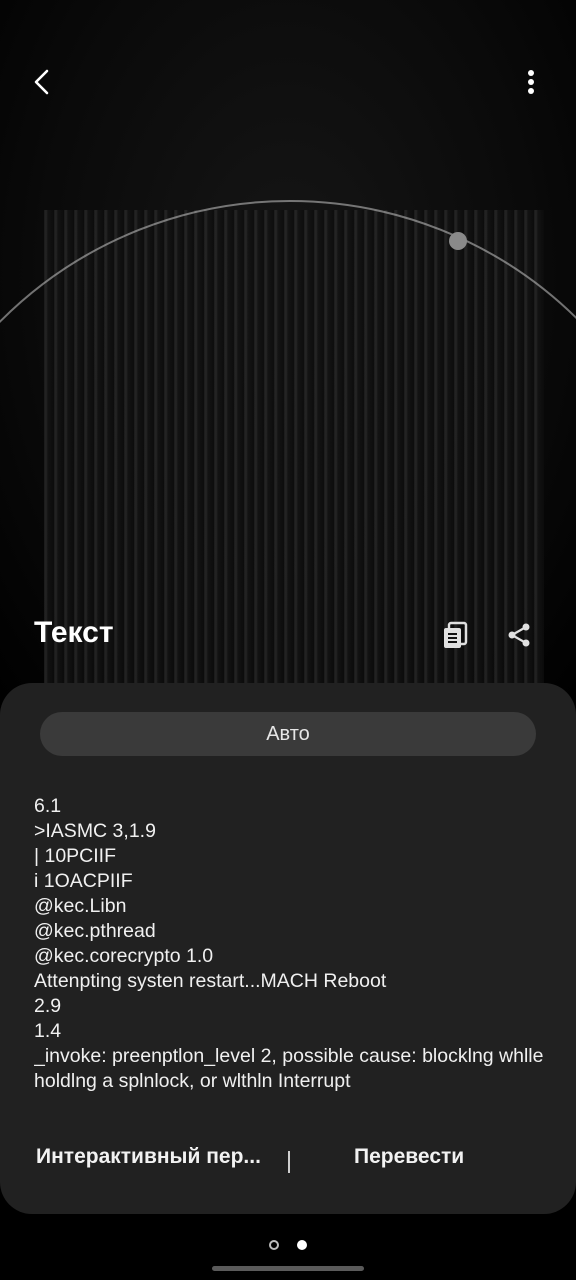 This screenshot has width=576, height=1280. Describe the element at coordinates (124, 956) in the screenshot. I see `ocr-line: @kec.corecrypto 1.0` at that location.